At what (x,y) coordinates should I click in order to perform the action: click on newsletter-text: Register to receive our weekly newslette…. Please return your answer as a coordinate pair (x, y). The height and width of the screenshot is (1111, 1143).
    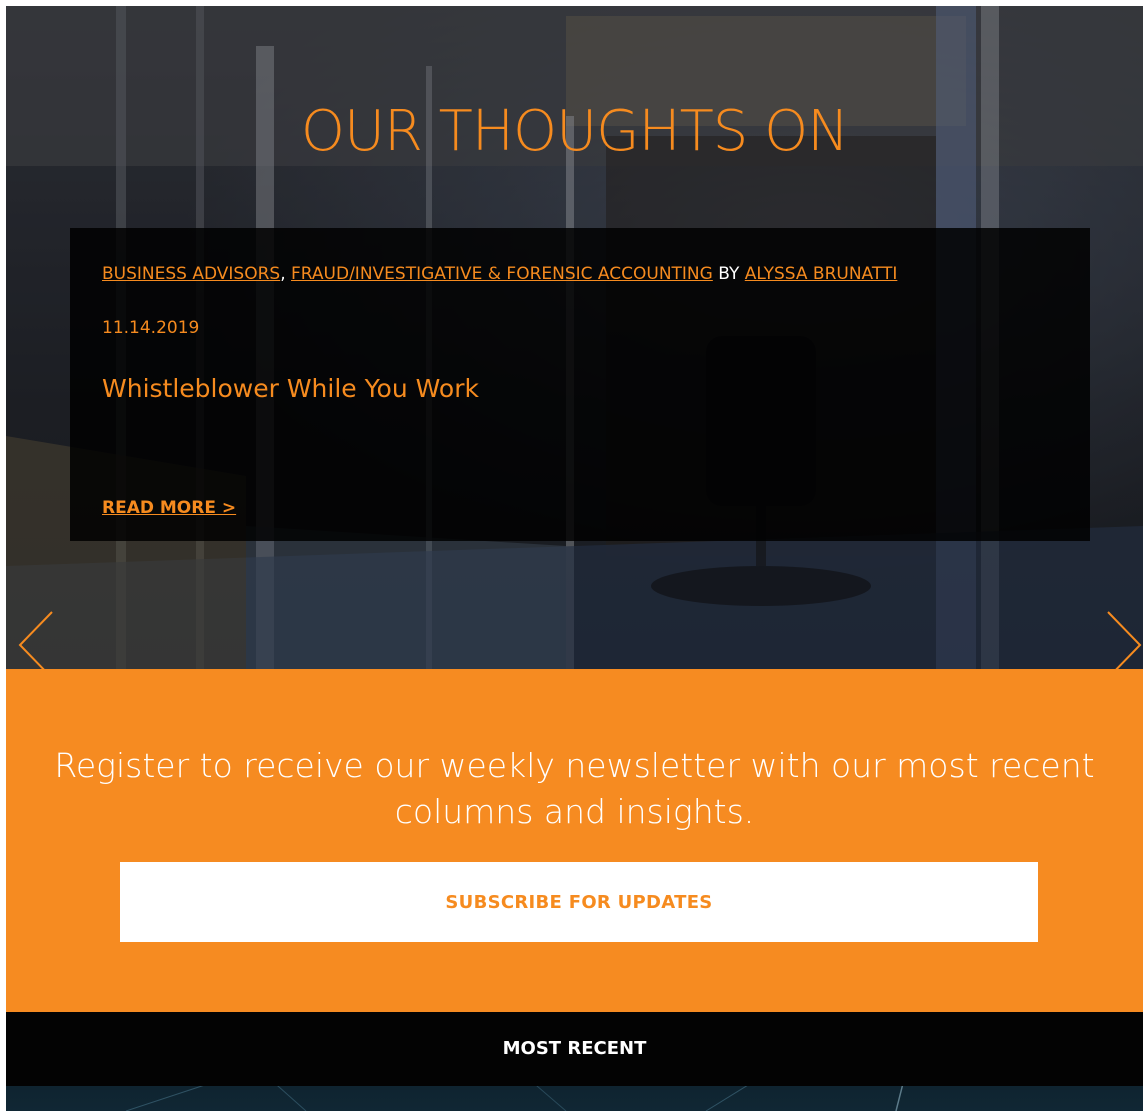
    Looking at the image, I should click on (574, 788).